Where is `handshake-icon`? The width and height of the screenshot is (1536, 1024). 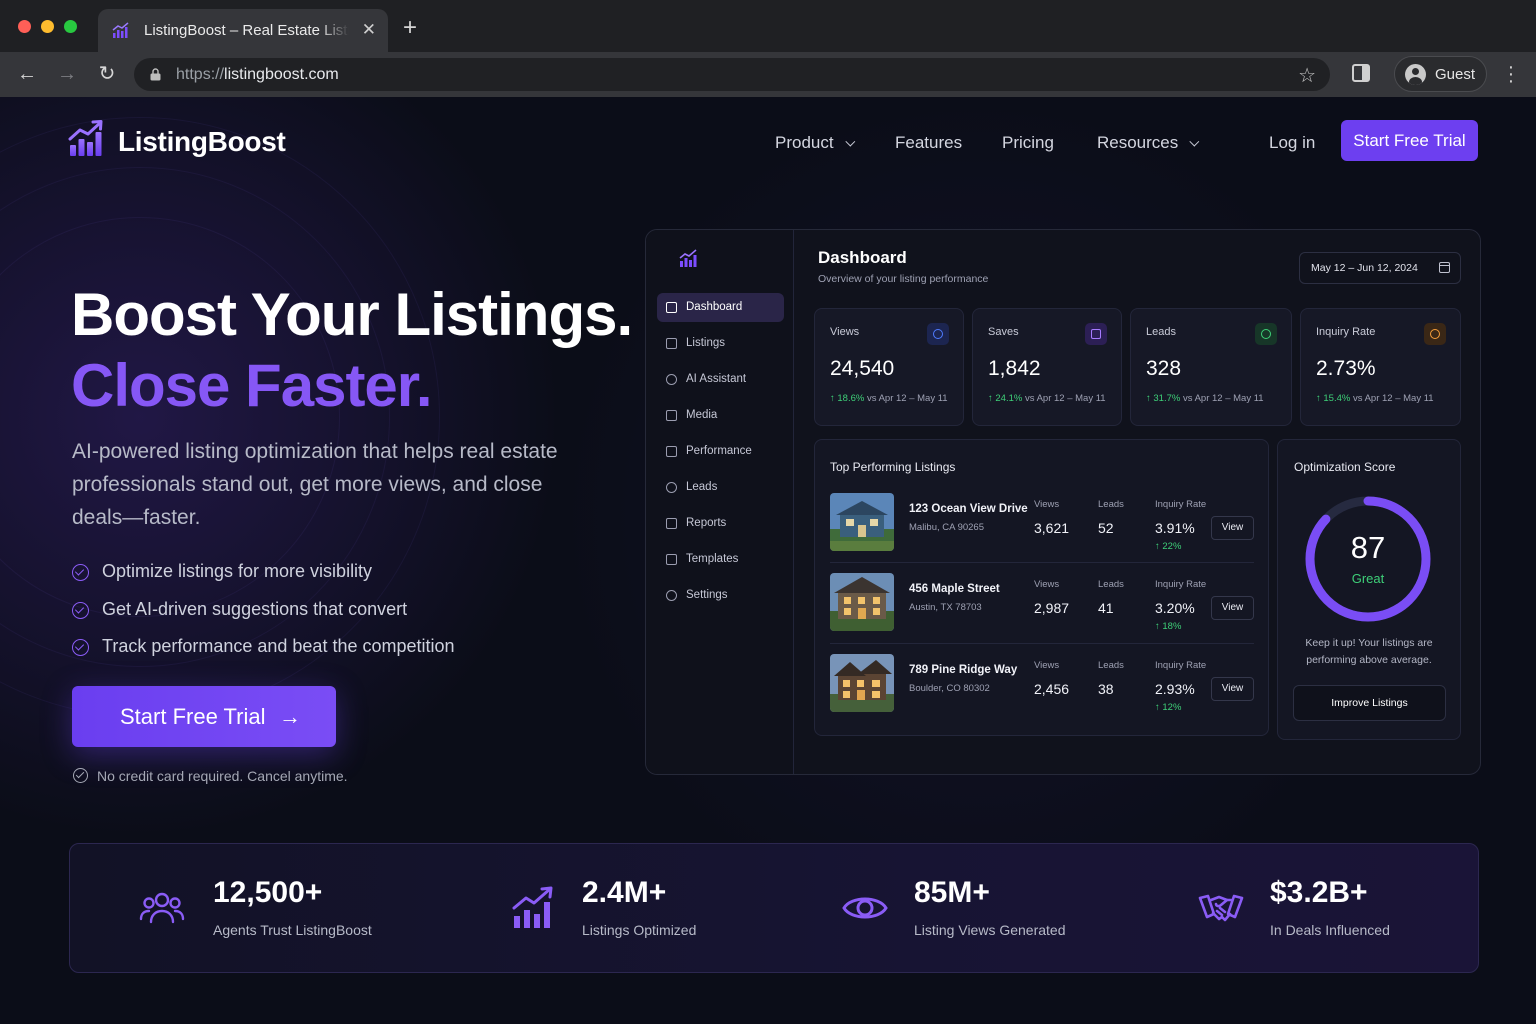
handshake-icon is located at coordinates (1221, 908).